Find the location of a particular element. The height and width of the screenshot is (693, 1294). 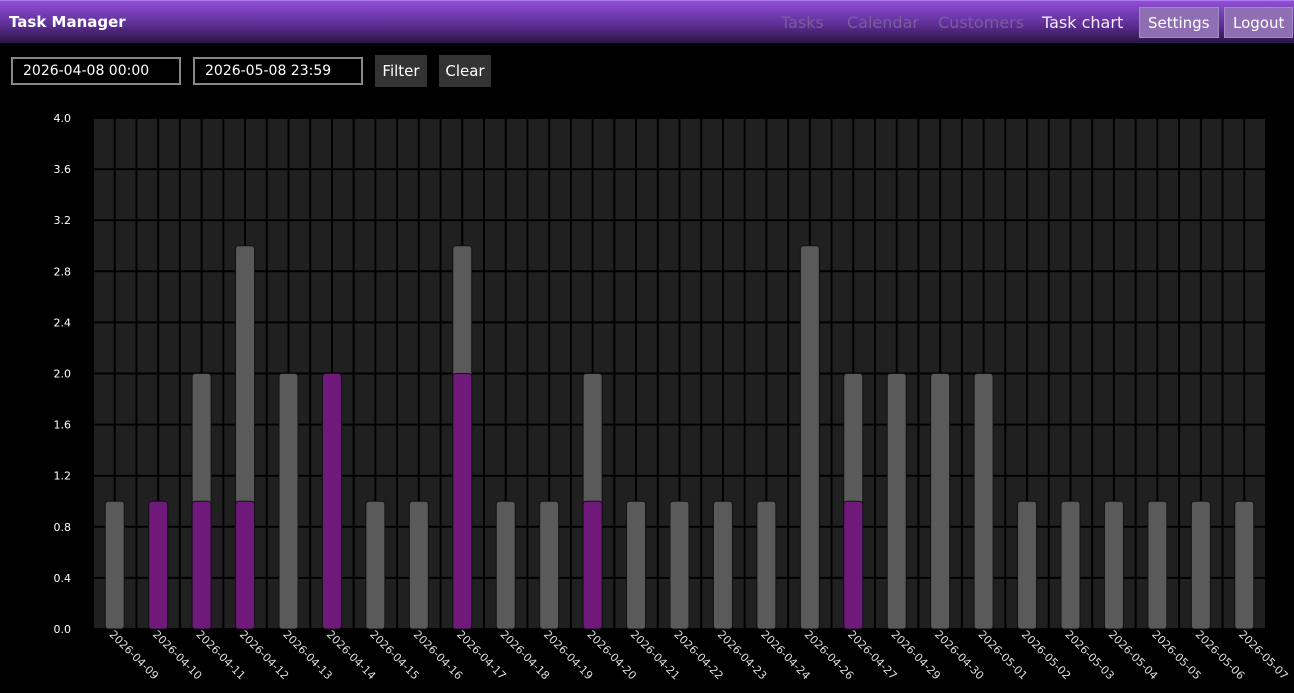

y-tick-label: 2.4 is located at coordinates (63, 322).